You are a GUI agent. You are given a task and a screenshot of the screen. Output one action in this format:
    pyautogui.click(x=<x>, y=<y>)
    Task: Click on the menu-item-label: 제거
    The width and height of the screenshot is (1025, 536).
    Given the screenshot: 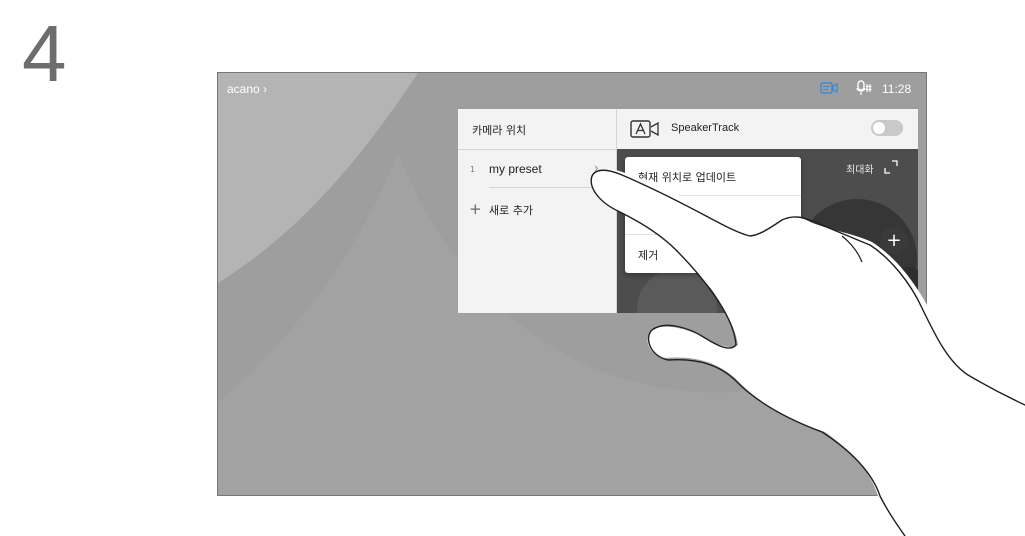 What is the action you would take?
    pyautogui.click(x=648, y=255)
    